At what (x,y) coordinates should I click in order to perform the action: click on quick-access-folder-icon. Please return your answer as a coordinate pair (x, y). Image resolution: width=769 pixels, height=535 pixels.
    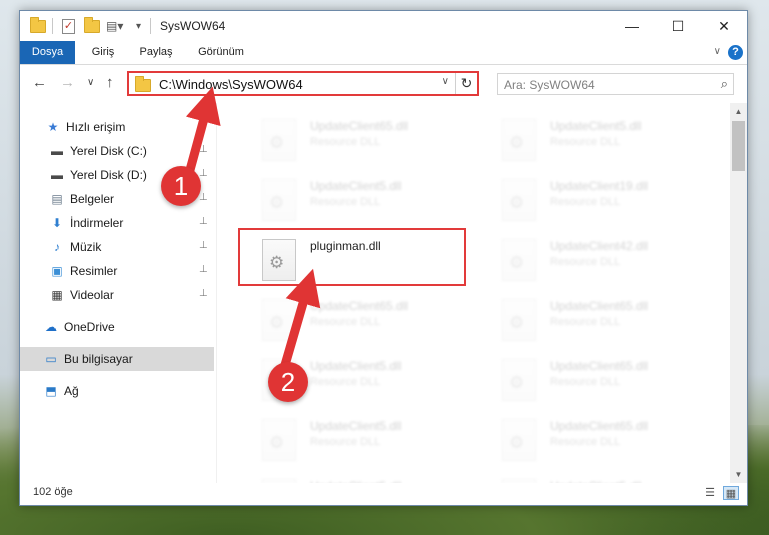
    Looking at the image, I should click on (38, 25).